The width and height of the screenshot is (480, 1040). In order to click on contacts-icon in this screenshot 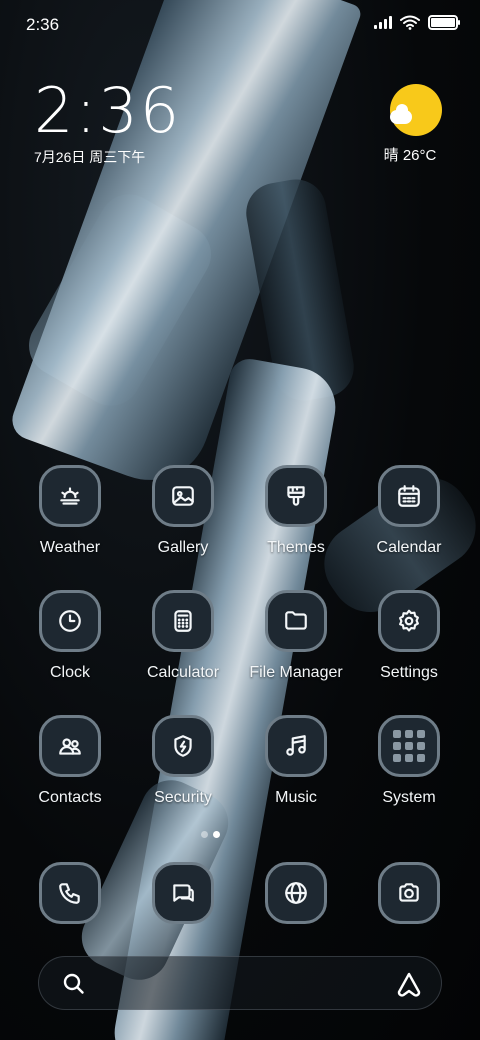, I will do `click(70, 746)`.